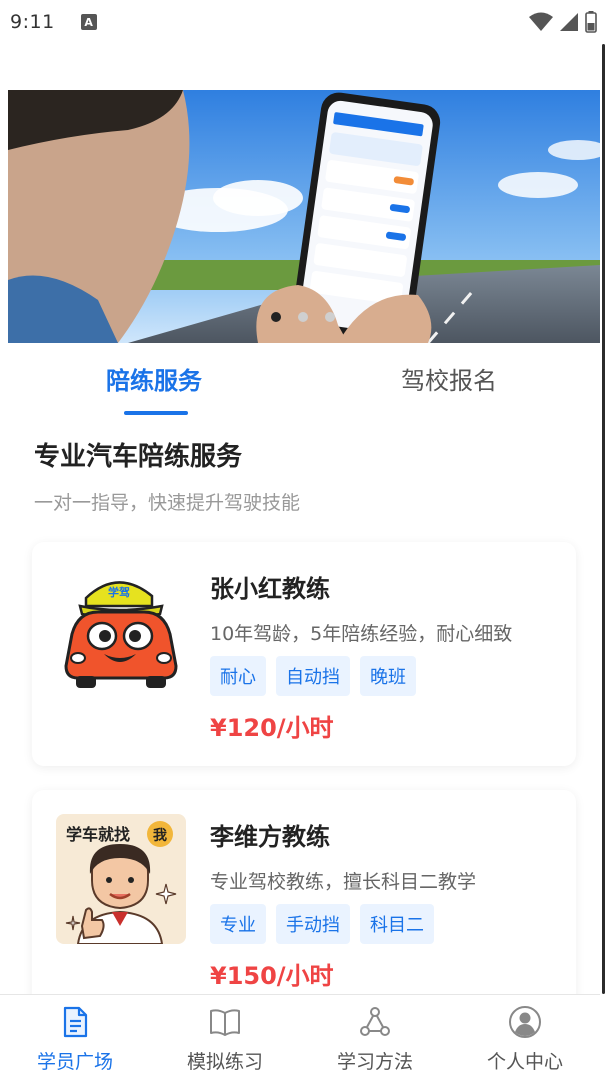 Image resolution: width=607 pixels, height=1080 pixels. Describe the element at coordinates (374, 1062) in the screenshot. I see `nav-label: 学习方法` at that location.